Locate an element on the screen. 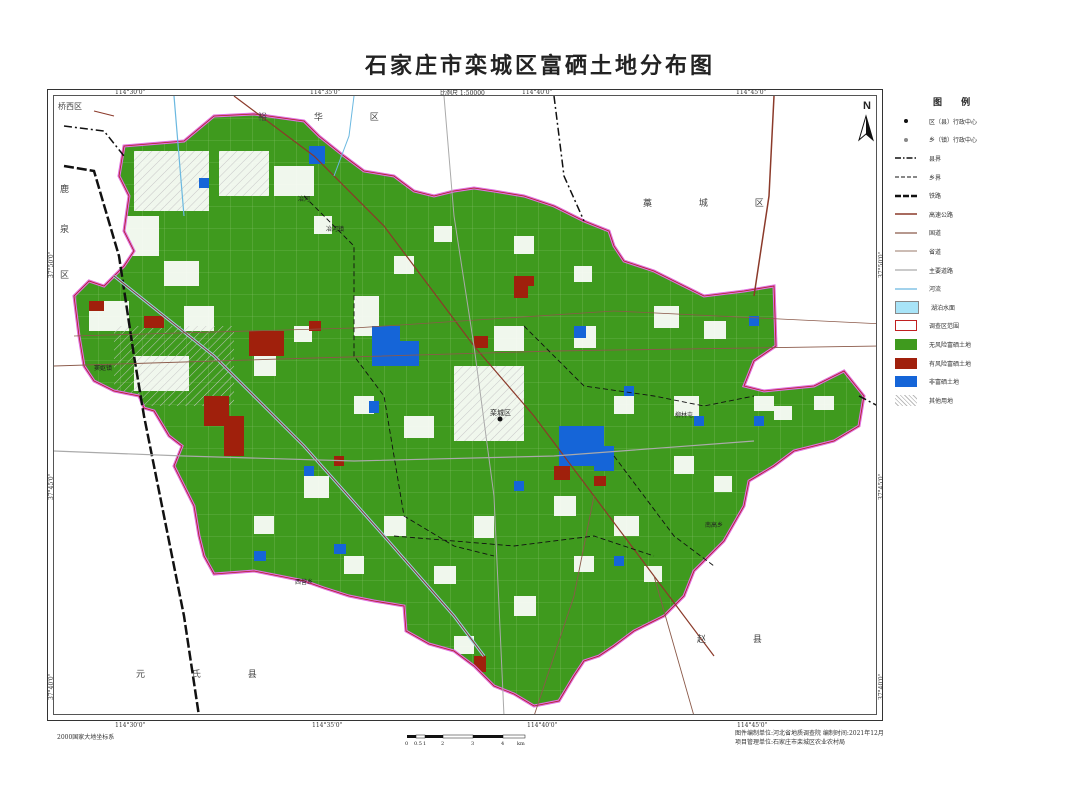 This screenshot has width=1080, height=792. neighbor-zhaoxian: 赵 县 is located at coordinates (740, 640).